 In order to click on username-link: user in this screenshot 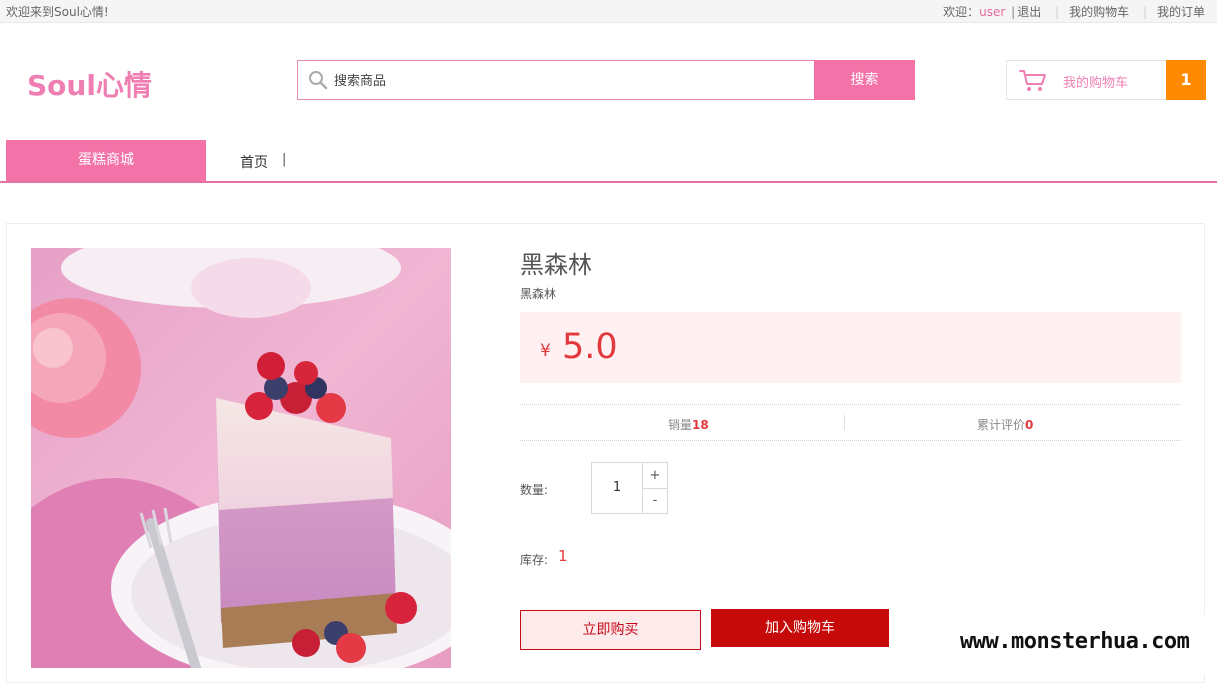, I will do `click(992, 12)`.